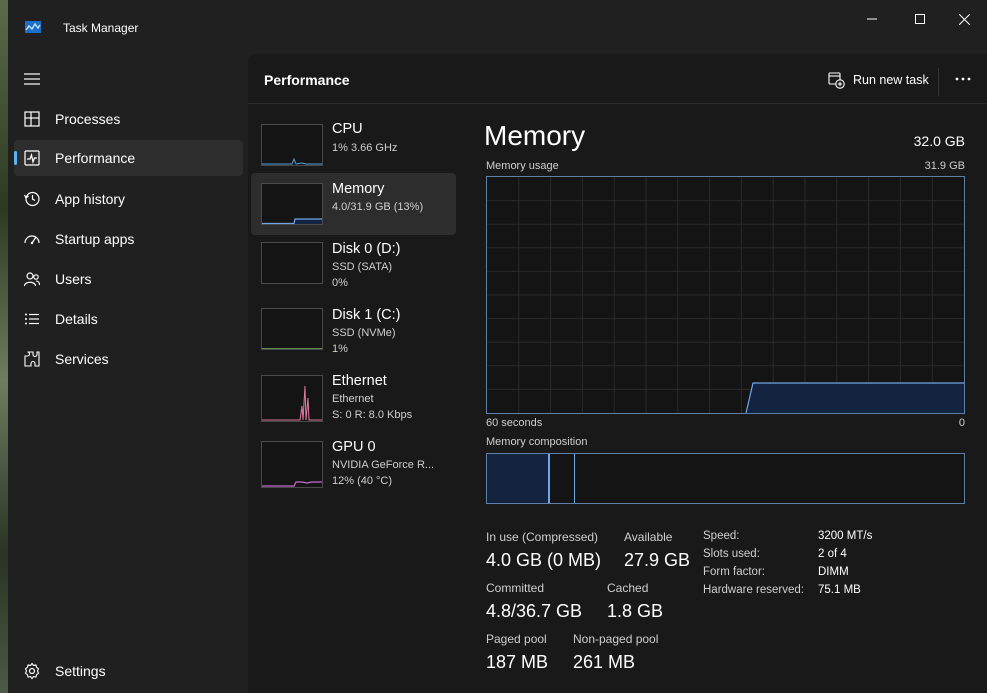  What do you see at coordinates (128, 359) in the screenshot?
I see `sidebar-item-services: Services` at bounding box center [128, 359].